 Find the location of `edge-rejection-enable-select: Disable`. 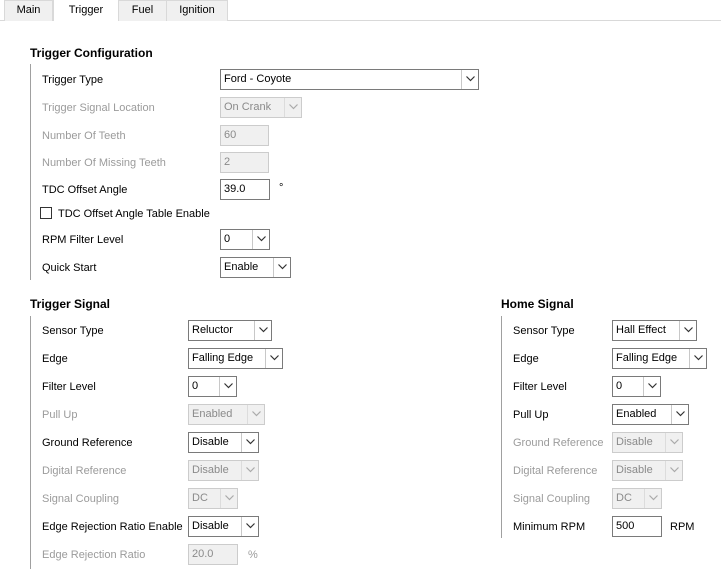

edge-rejection-enable-select: Disable is located at coordinates (223, 526).